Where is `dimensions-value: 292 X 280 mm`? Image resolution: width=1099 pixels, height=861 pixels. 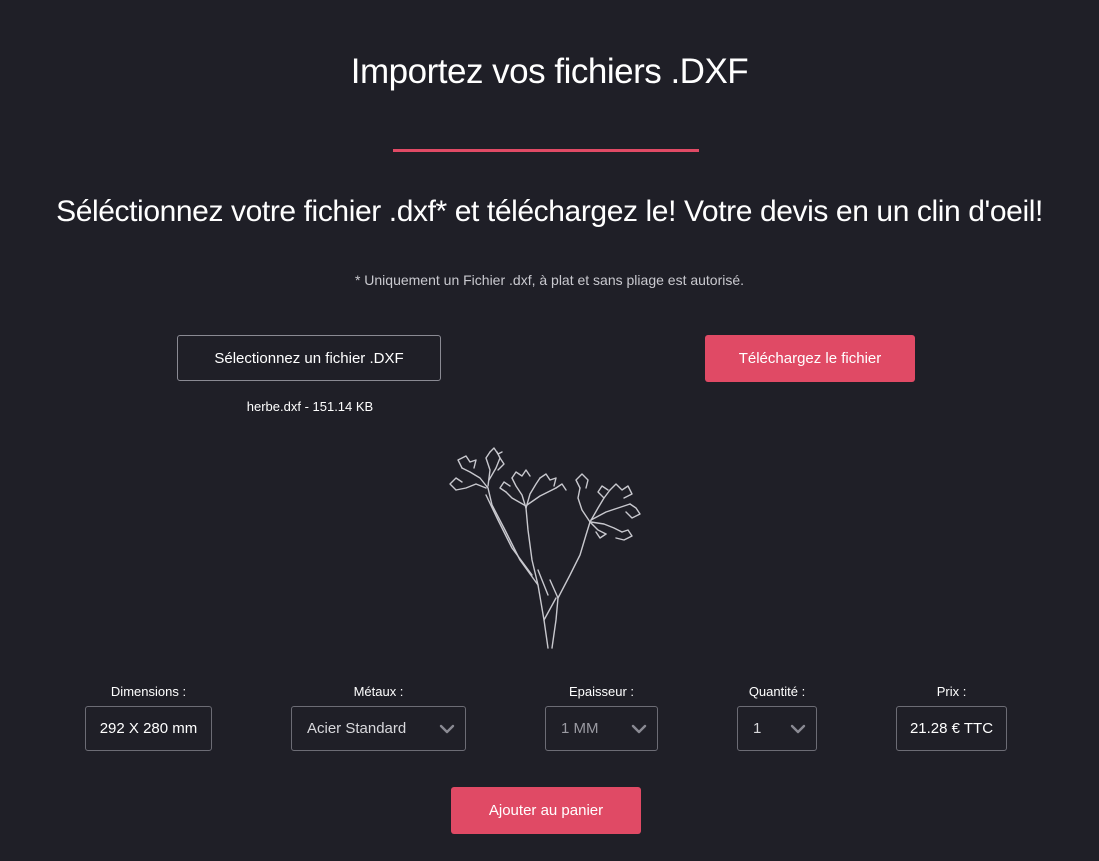 dimensions-value: 292 X 280 mm is located at coordinates (148, 728).